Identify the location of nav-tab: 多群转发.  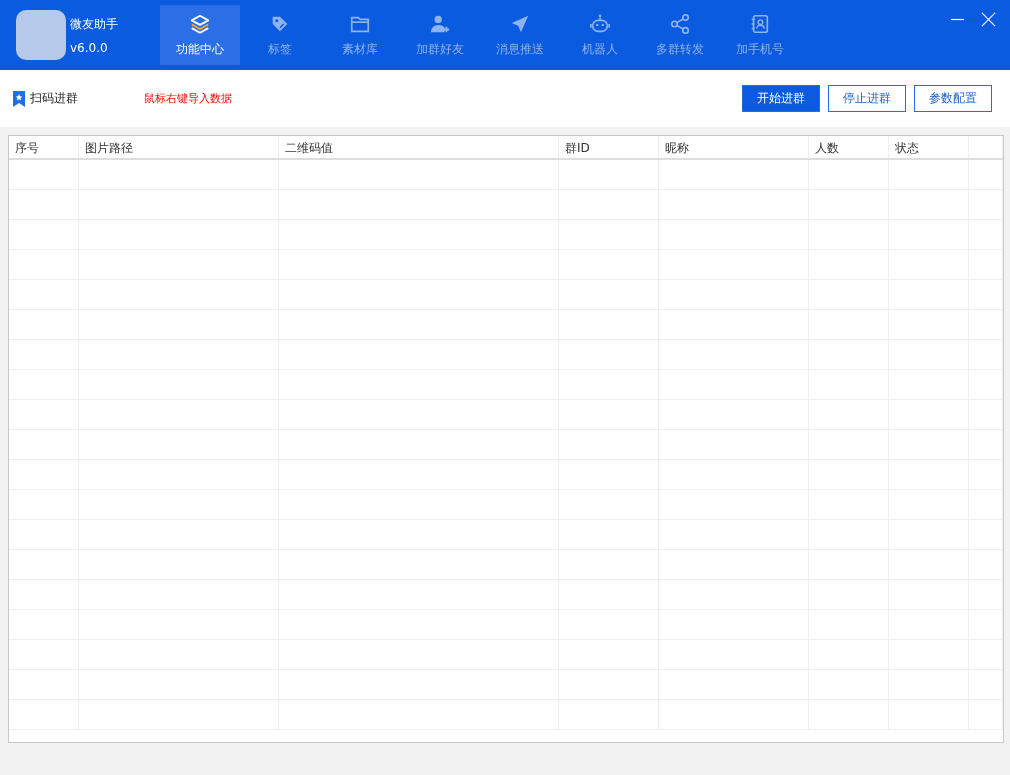
(680, 35).